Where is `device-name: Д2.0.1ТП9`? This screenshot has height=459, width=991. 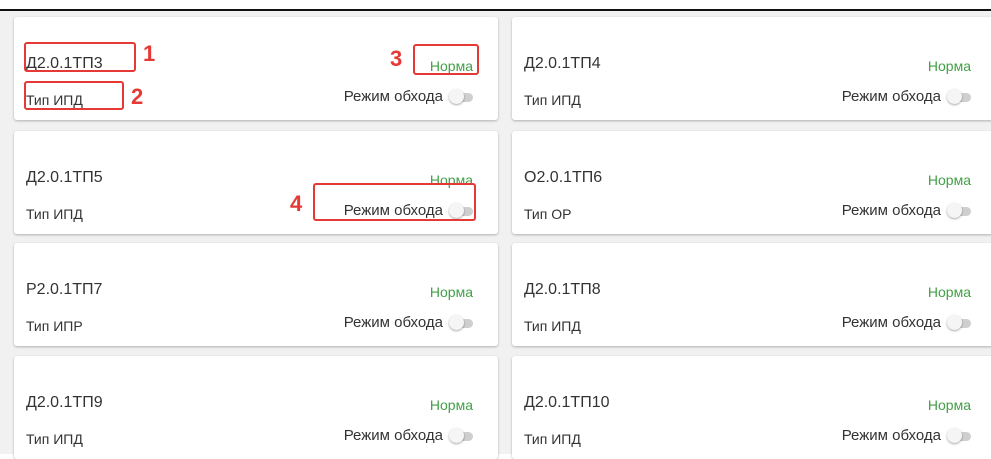 device-name: Д2.0.1ТП9 is located at coordinates (64, 402).